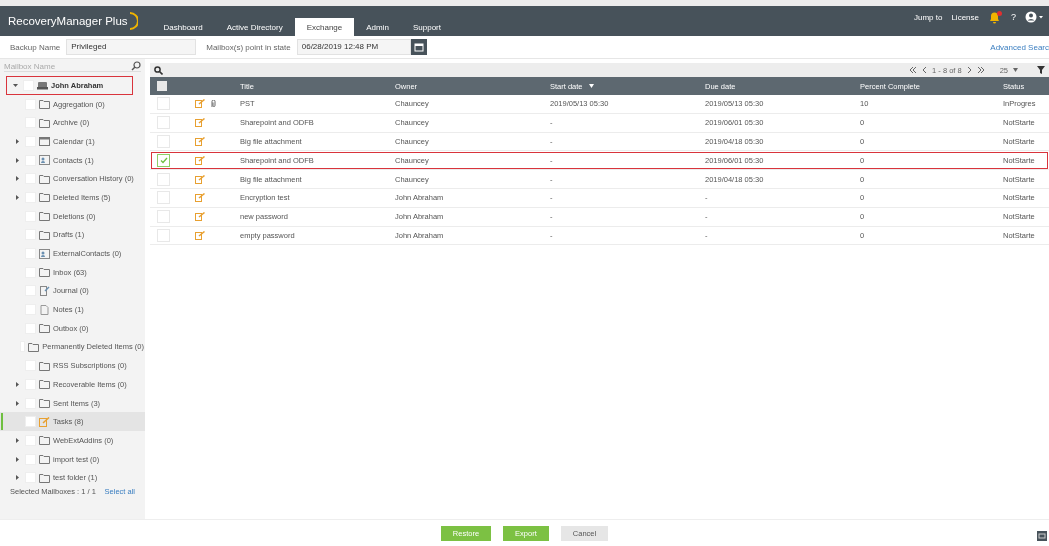  Describe the element at coordinates (591, 86) in the screenshot. I see `sort-caret-icon` at that location.